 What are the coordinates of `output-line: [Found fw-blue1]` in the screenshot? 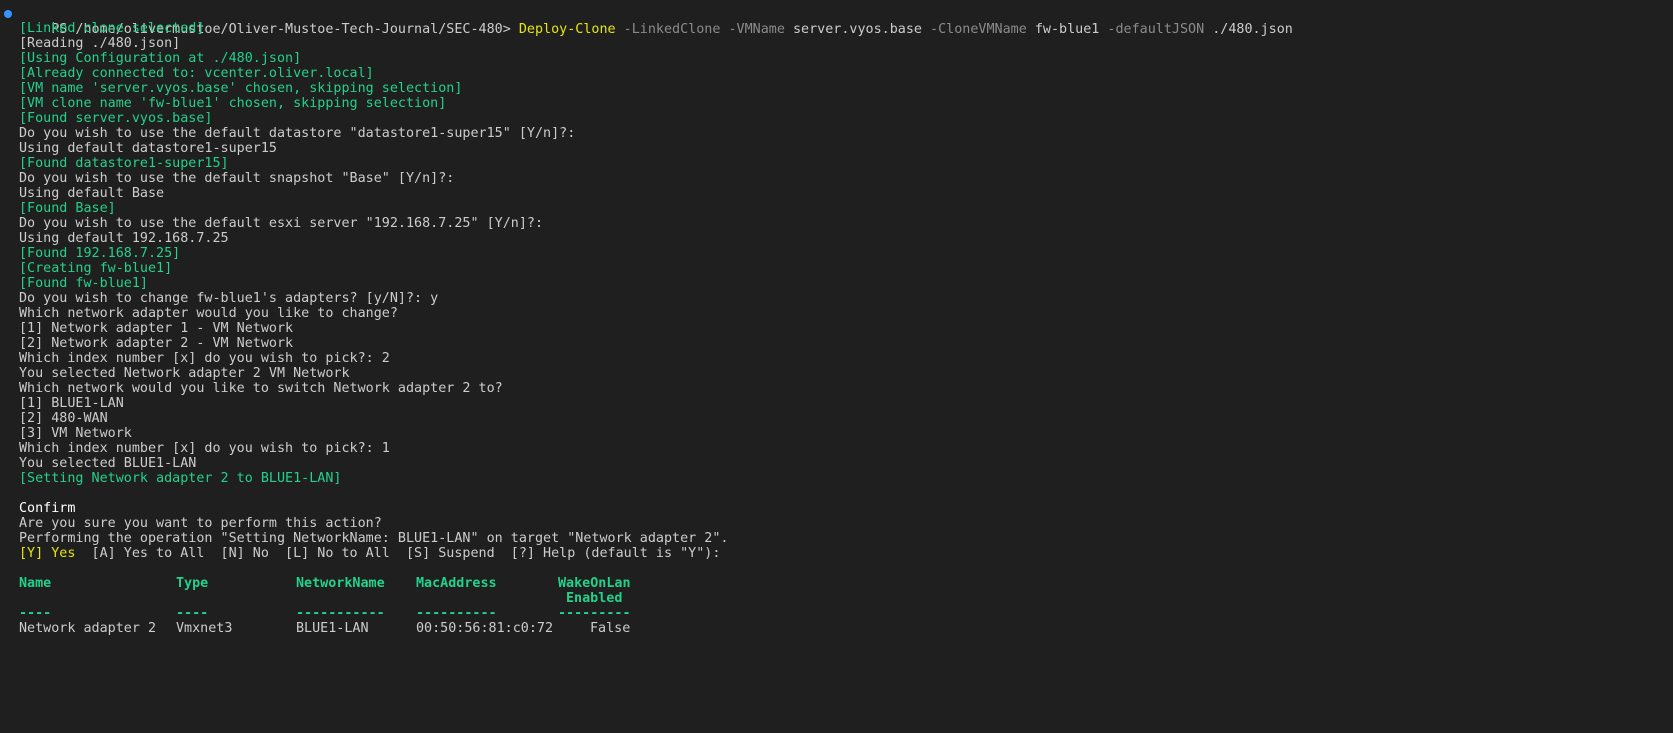 It's located at (83, 283).